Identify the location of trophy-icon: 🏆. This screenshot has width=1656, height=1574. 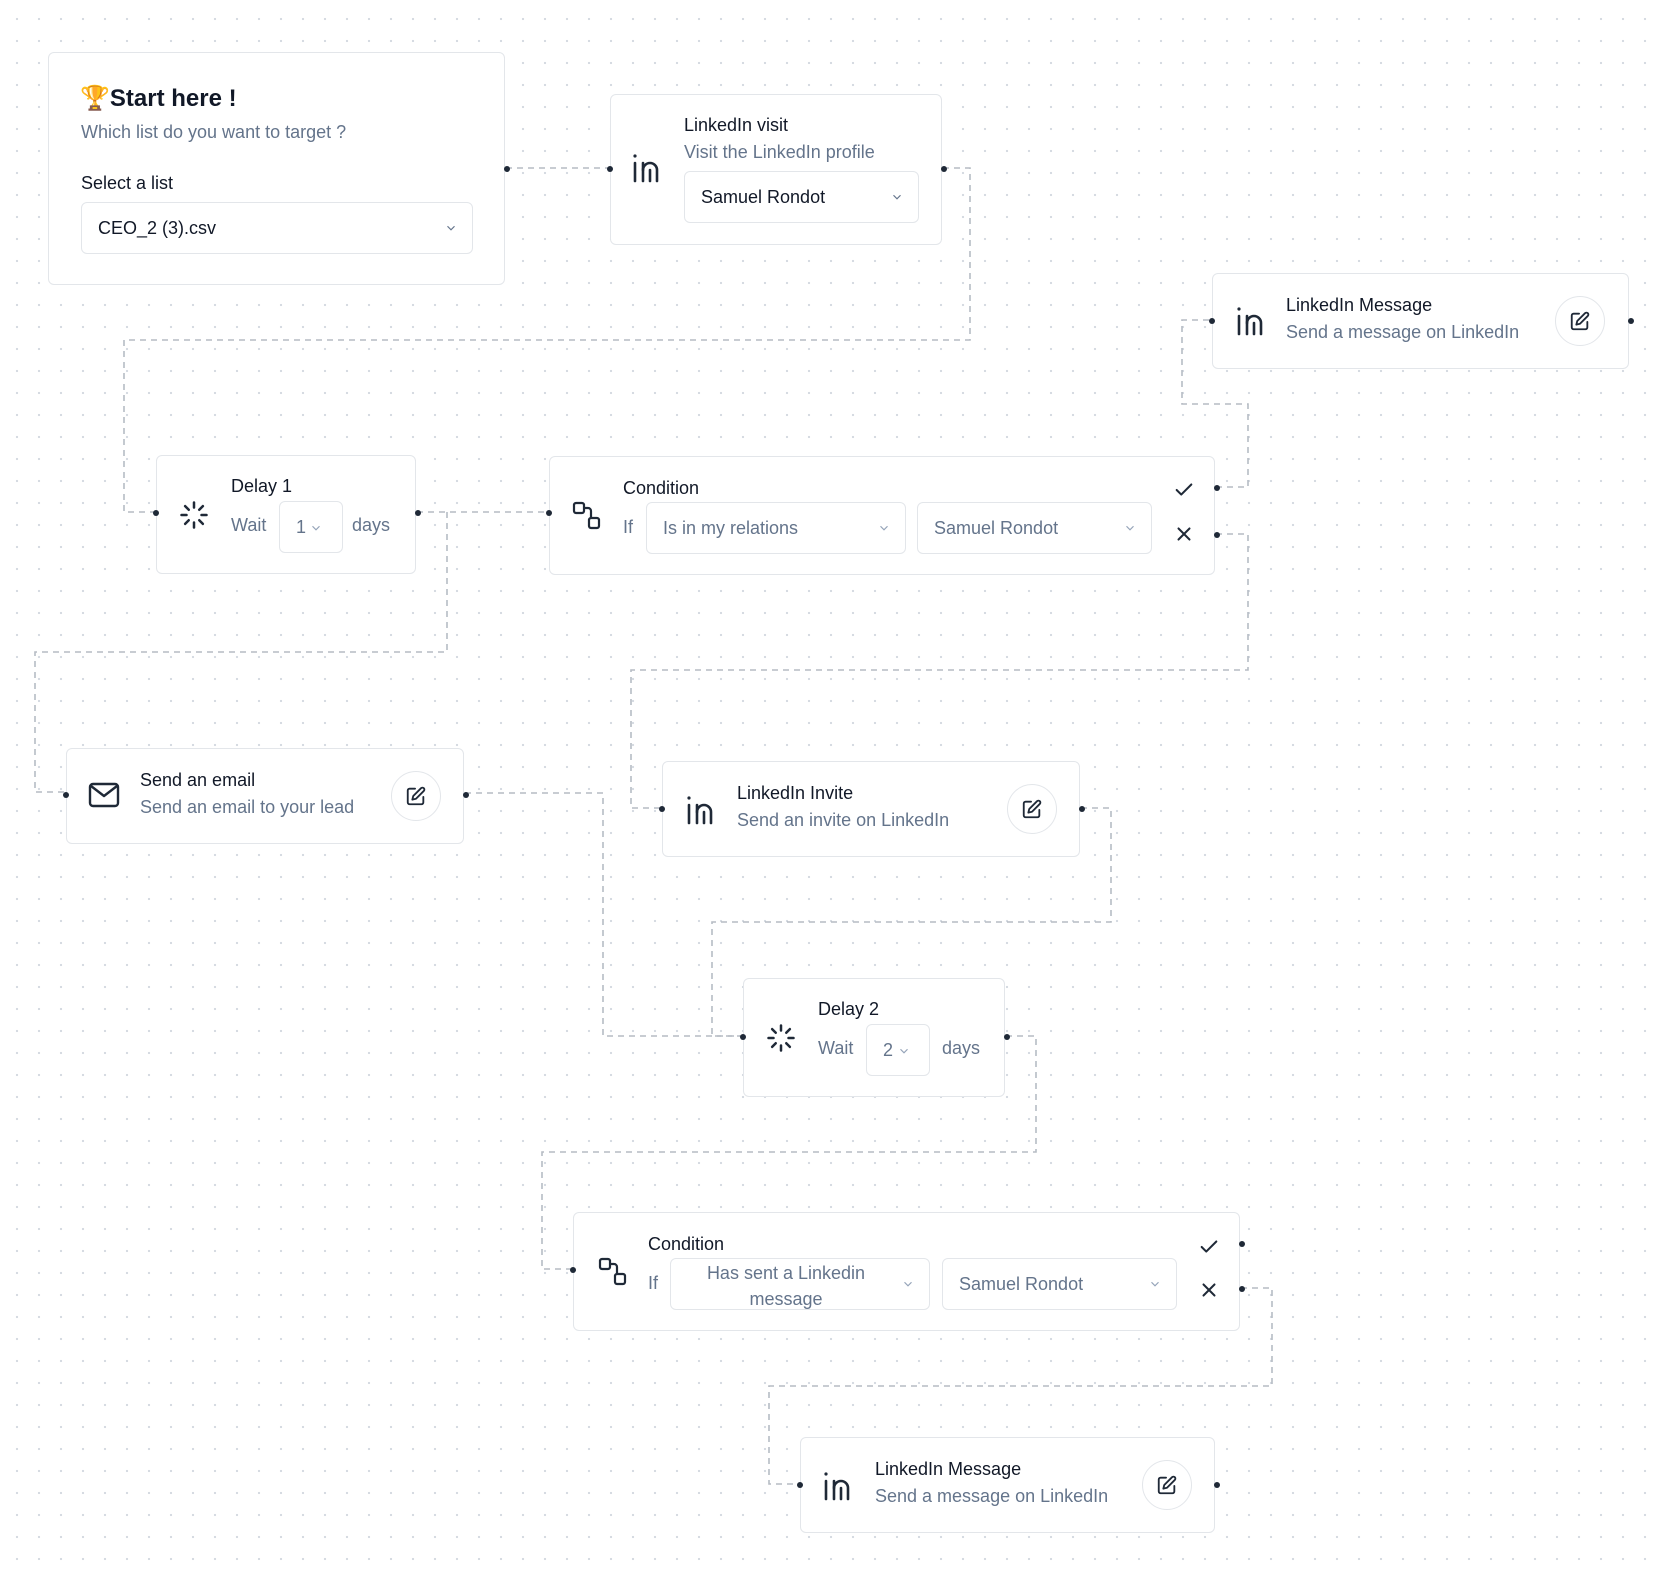
(95, 98).